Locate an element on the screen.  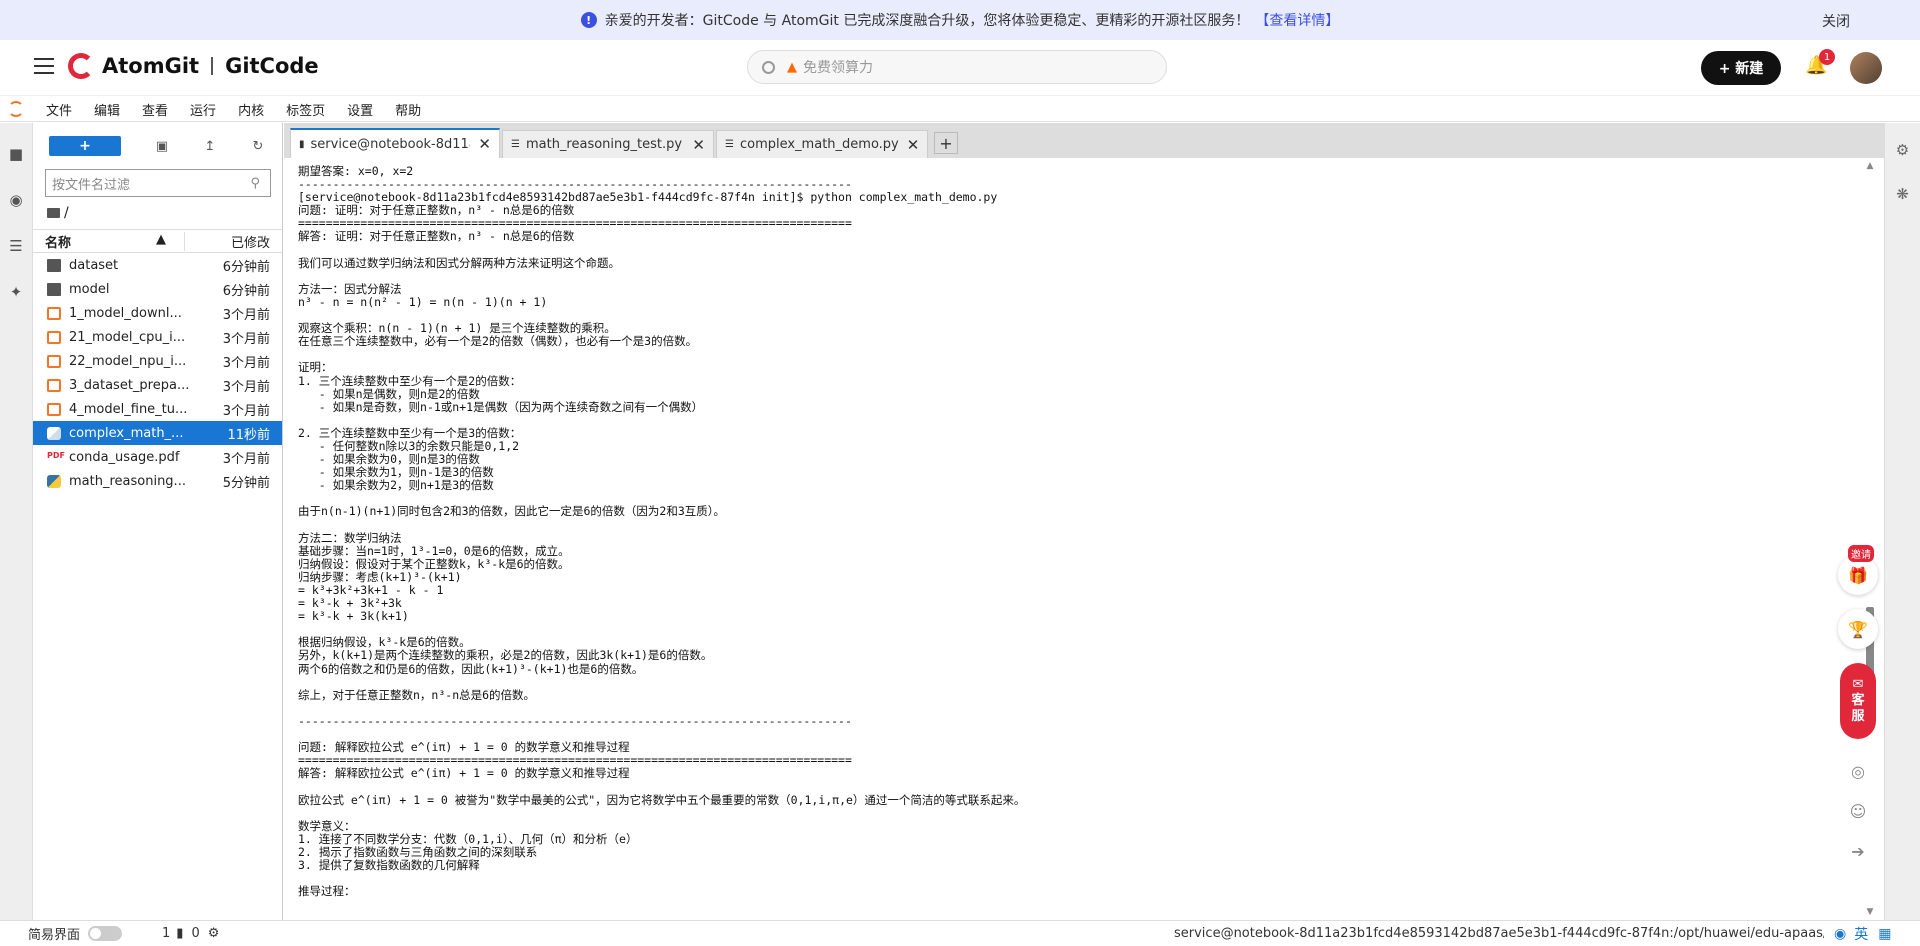
notification-badge: 1 is located at coordinates (1827, 57).